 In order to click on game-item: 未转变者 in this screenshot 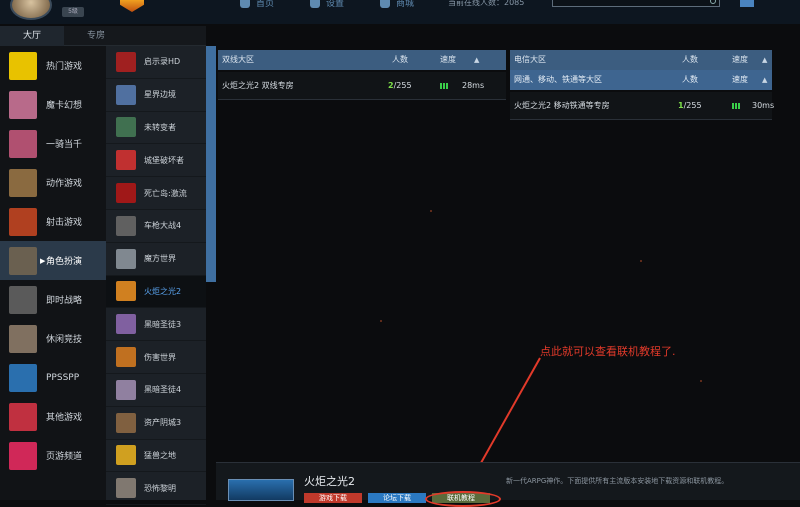, I will do `click(156, 128)`.